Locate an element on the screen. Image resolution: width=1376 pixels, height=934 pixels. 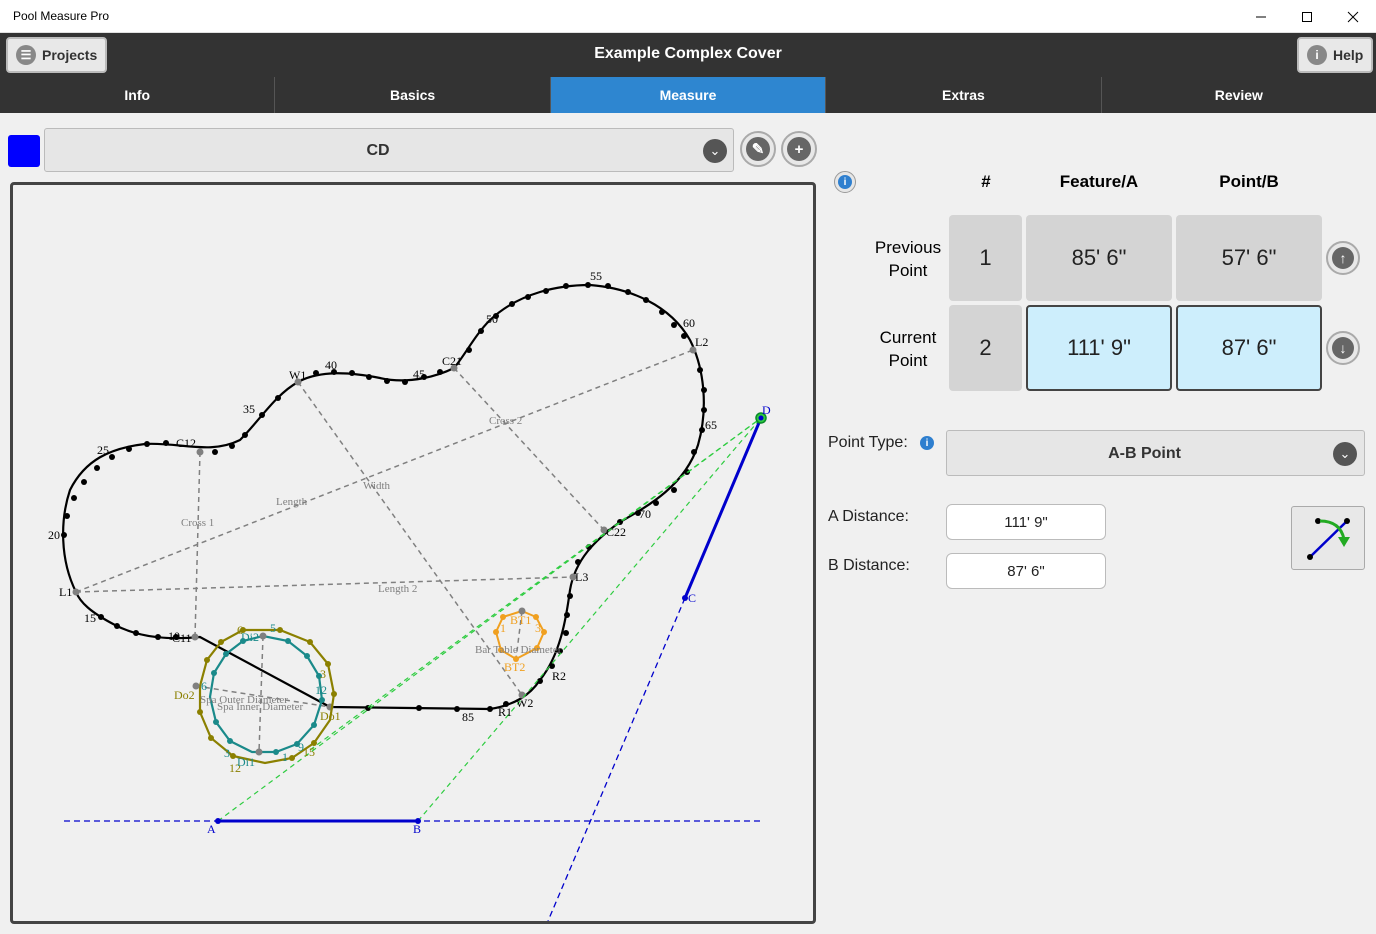
label-15: 15 is located at coordinates (90, 618).